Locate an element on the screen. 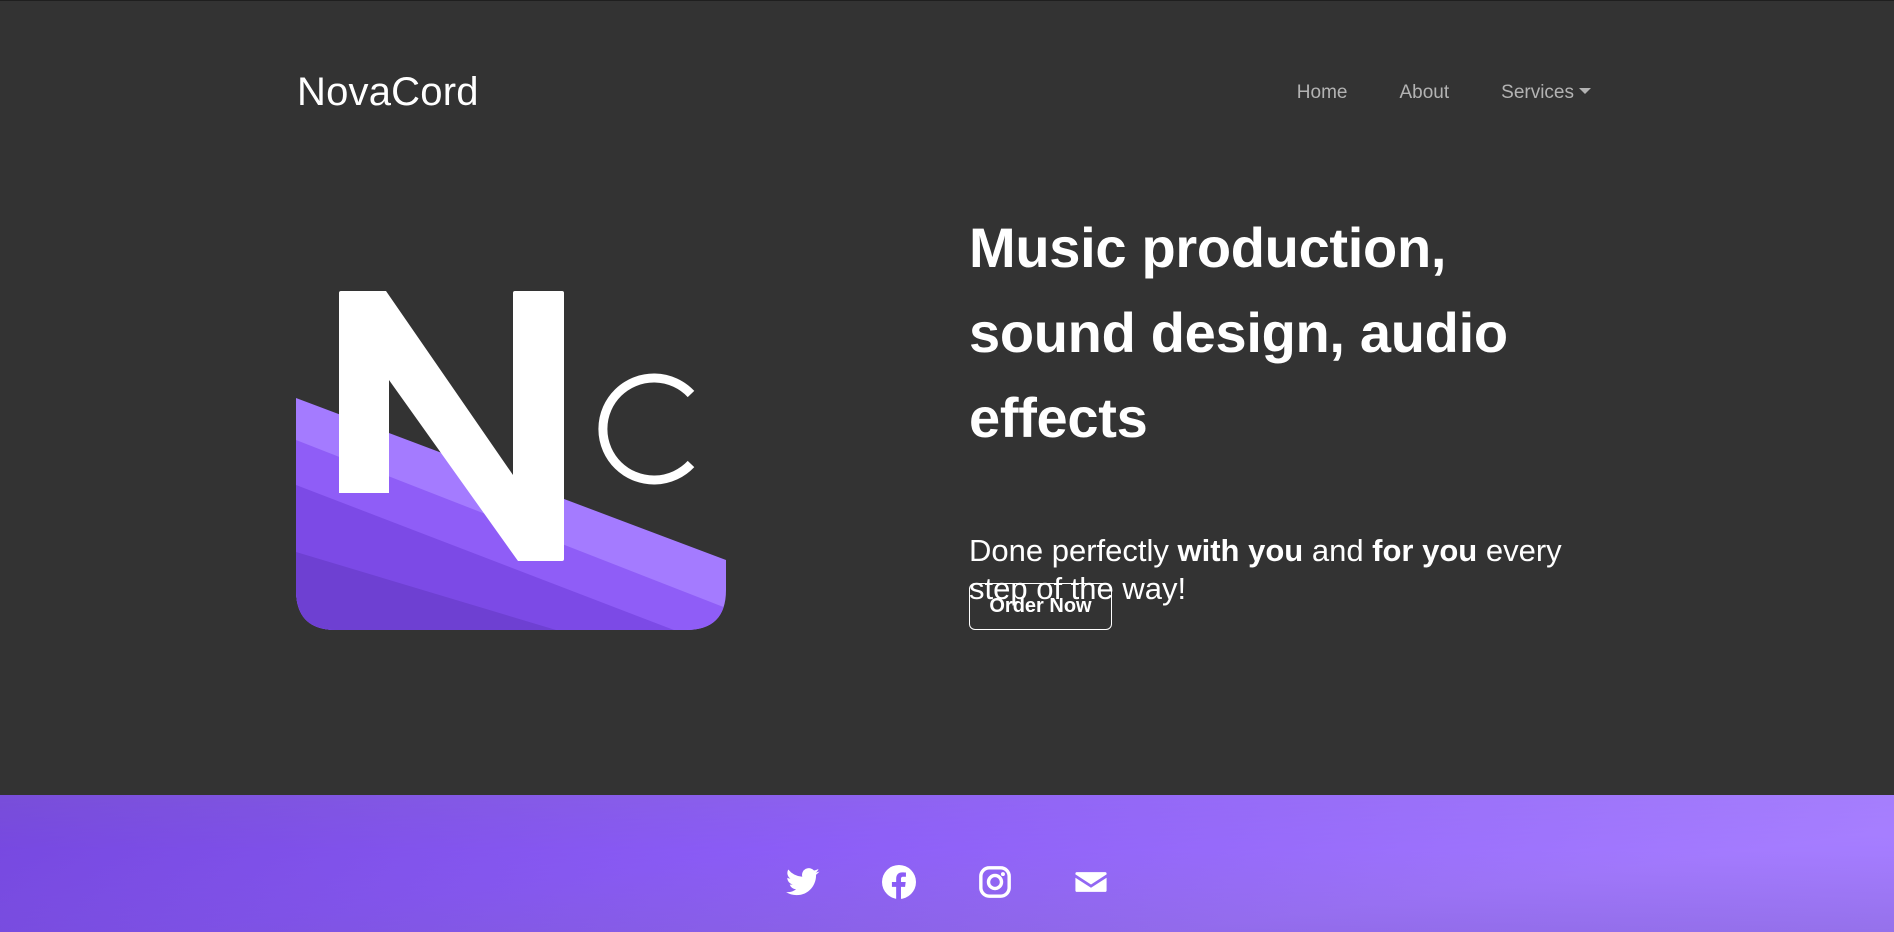 Image resolution: width=1894 pixels, height=932 pixels. subline-emphasis: for you is located at coordinates (1425, 550).